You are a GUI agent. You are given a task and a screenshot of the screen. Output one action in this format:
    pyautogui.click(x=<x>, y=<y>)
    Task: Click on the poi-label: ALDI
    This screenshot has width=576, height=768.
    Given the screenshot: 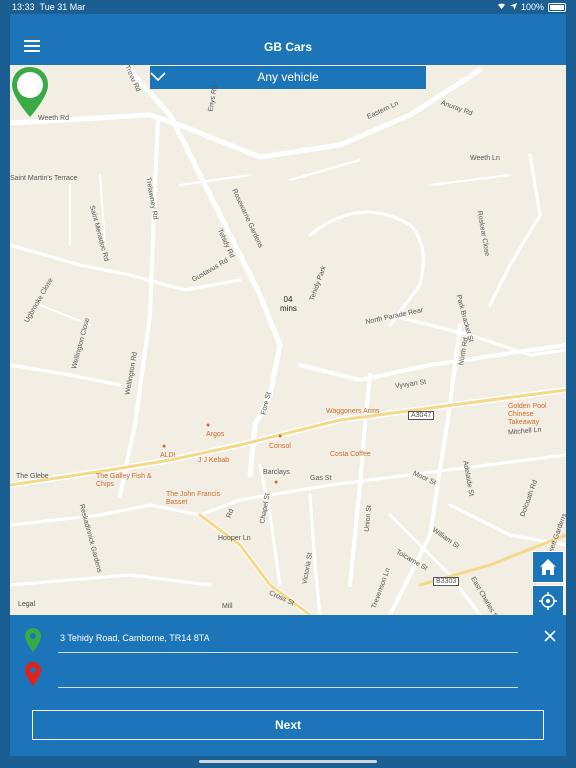 What is the action you would take?
    pyautogui.click(x=168, y=455)
    